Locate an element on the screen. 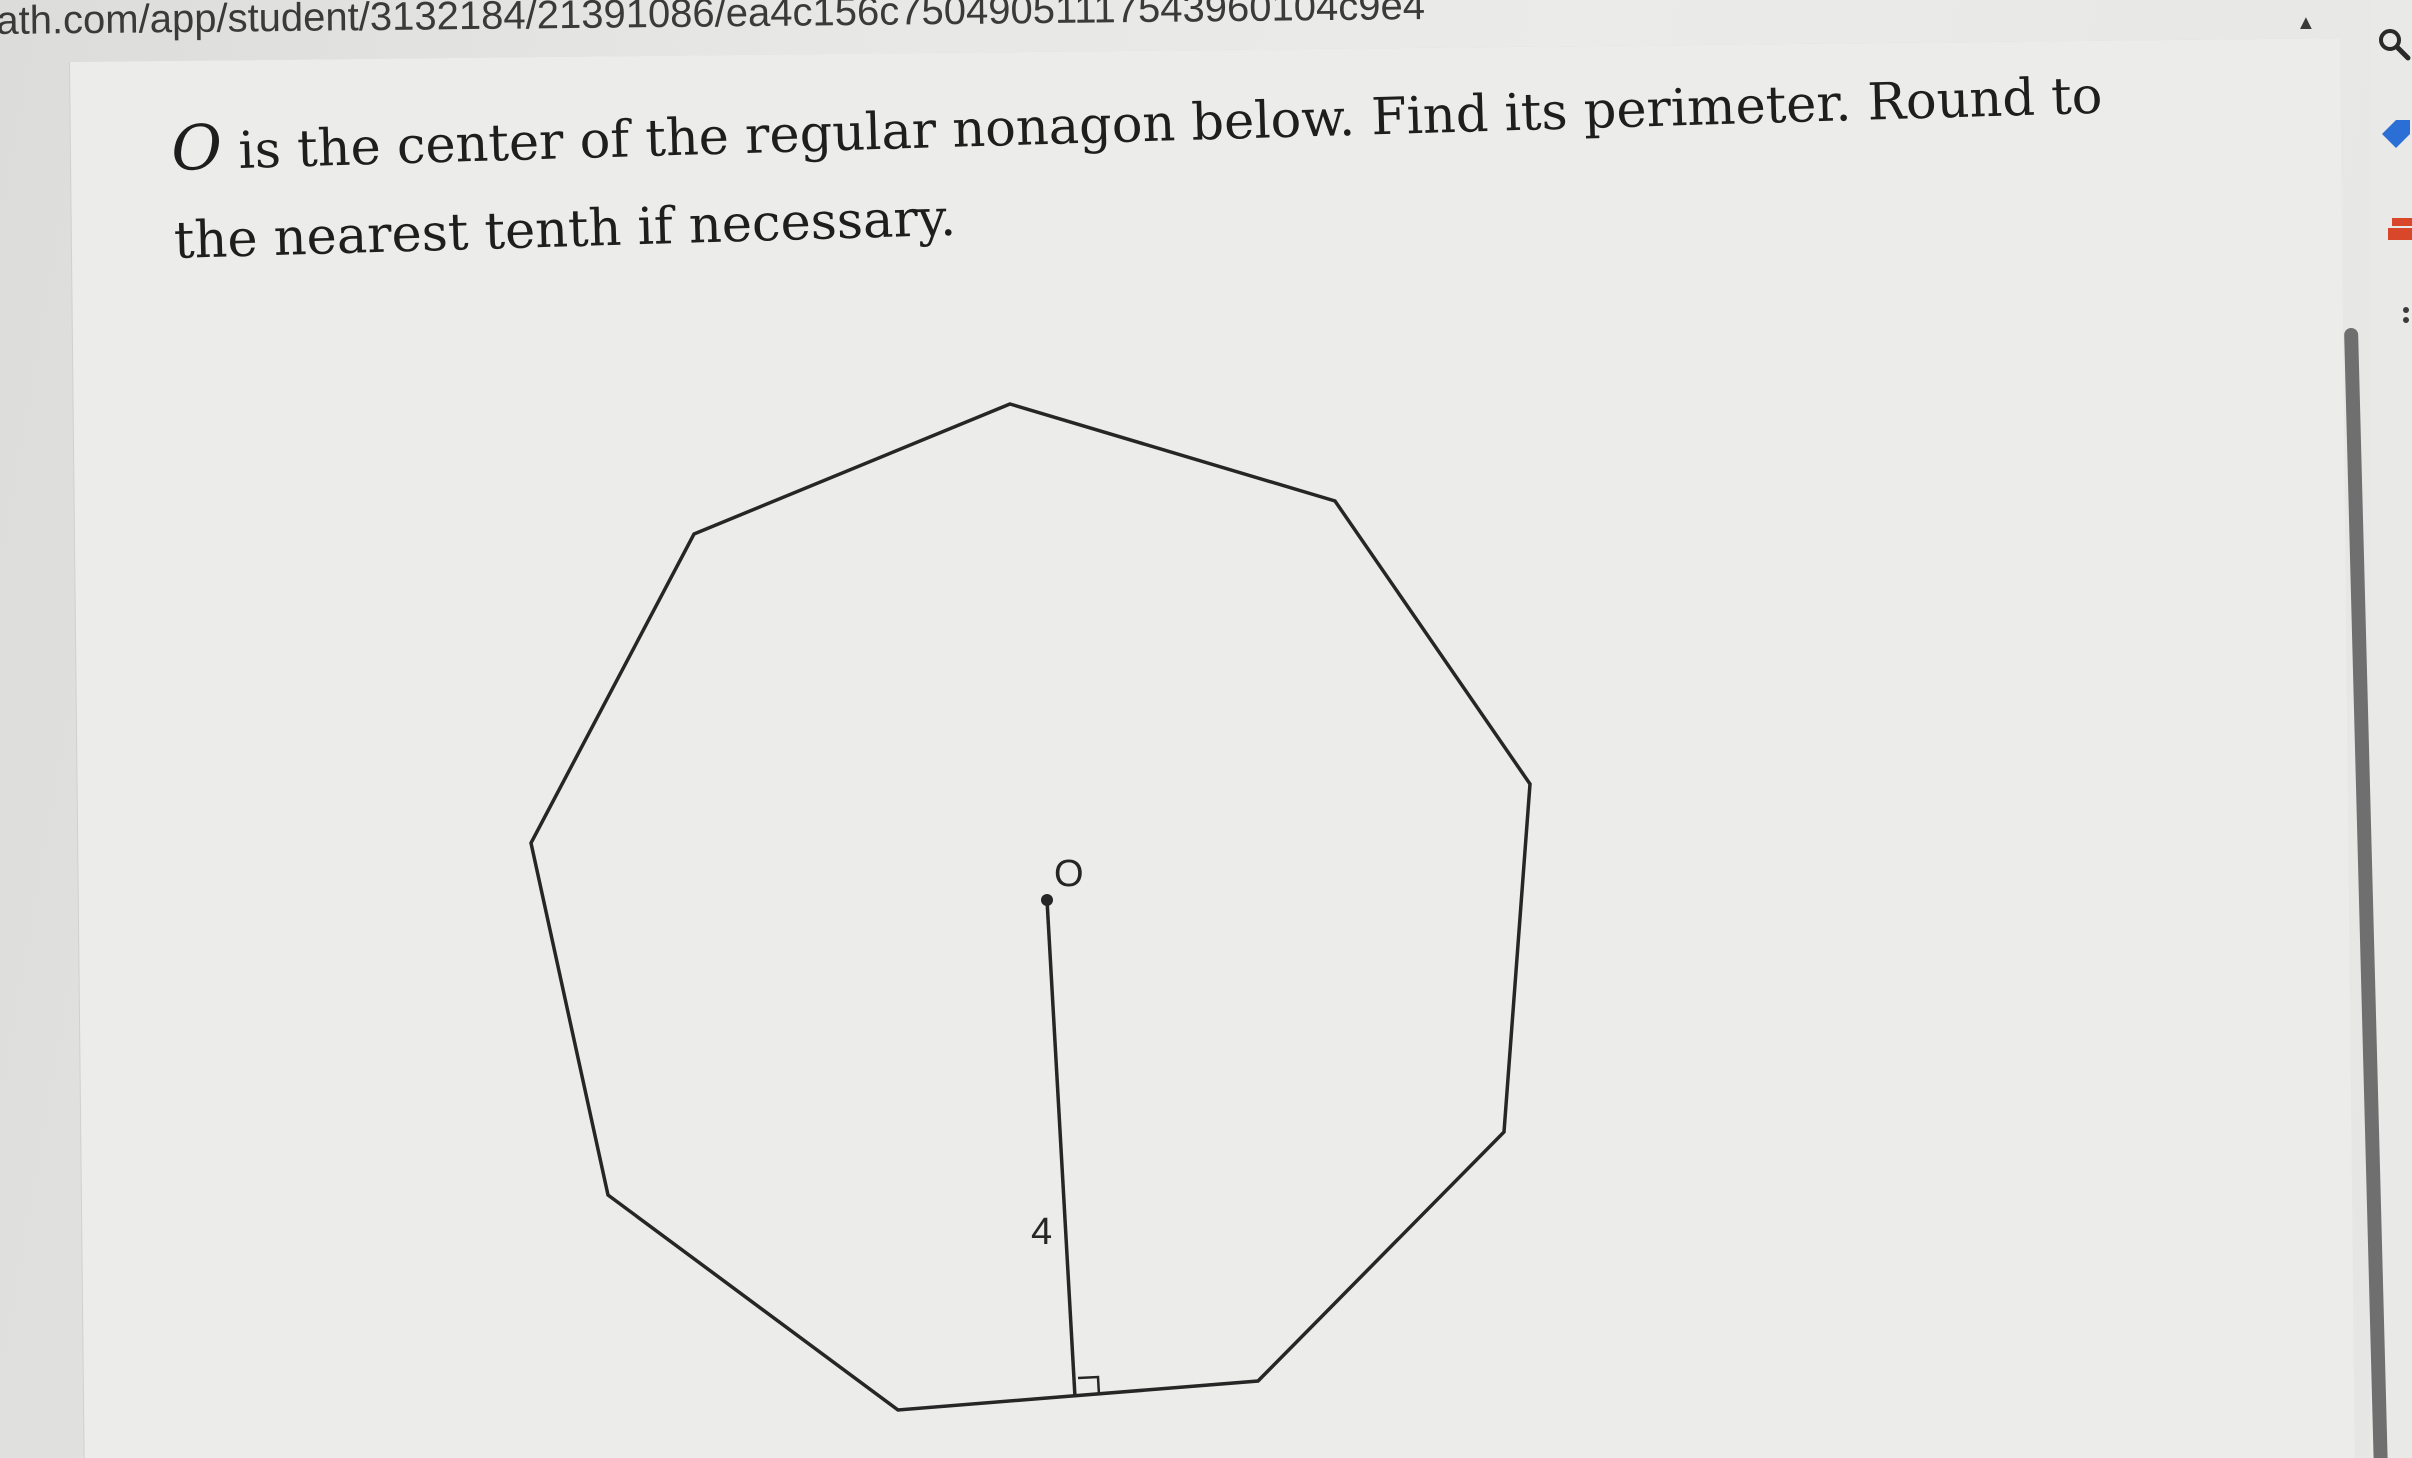 Image resolution: width=2412 pixels, height=1458 pixels. apothem-length-label: 4 is located at coordinates (1041, 1232).